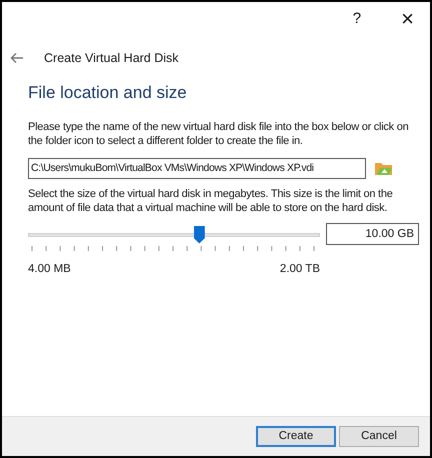 The image size is (432, 458). I want to click on create-button: Create, so click(296, 436).